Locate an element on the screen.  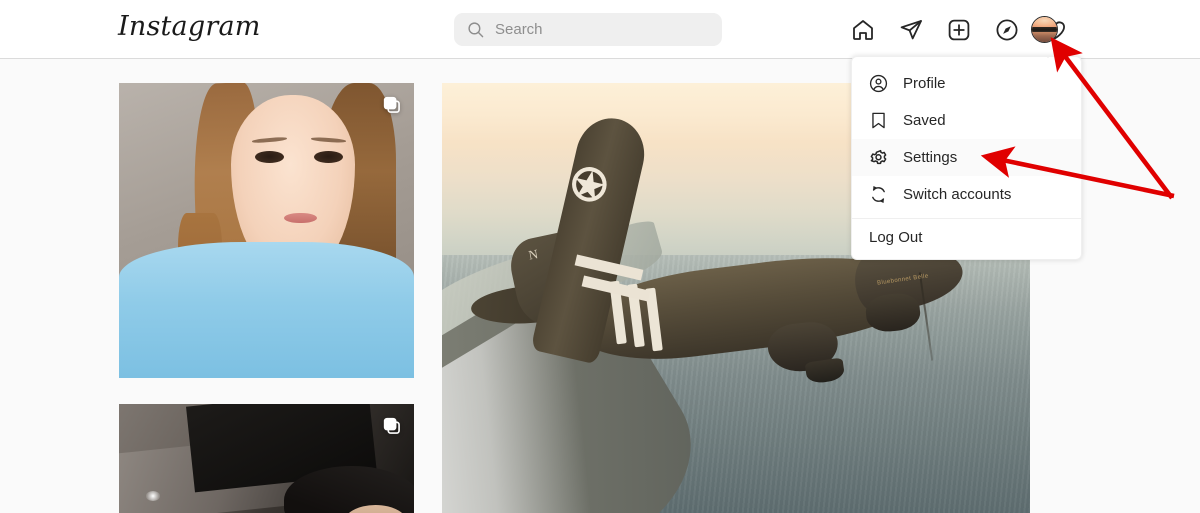
search-icon is located at coordinates (475, 29).